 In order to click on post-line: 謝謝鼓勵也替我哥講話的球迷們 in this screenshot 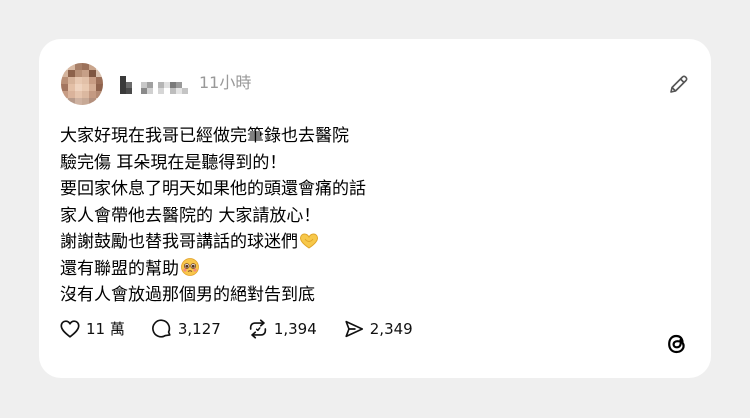, I will do `click(370, 242)`.